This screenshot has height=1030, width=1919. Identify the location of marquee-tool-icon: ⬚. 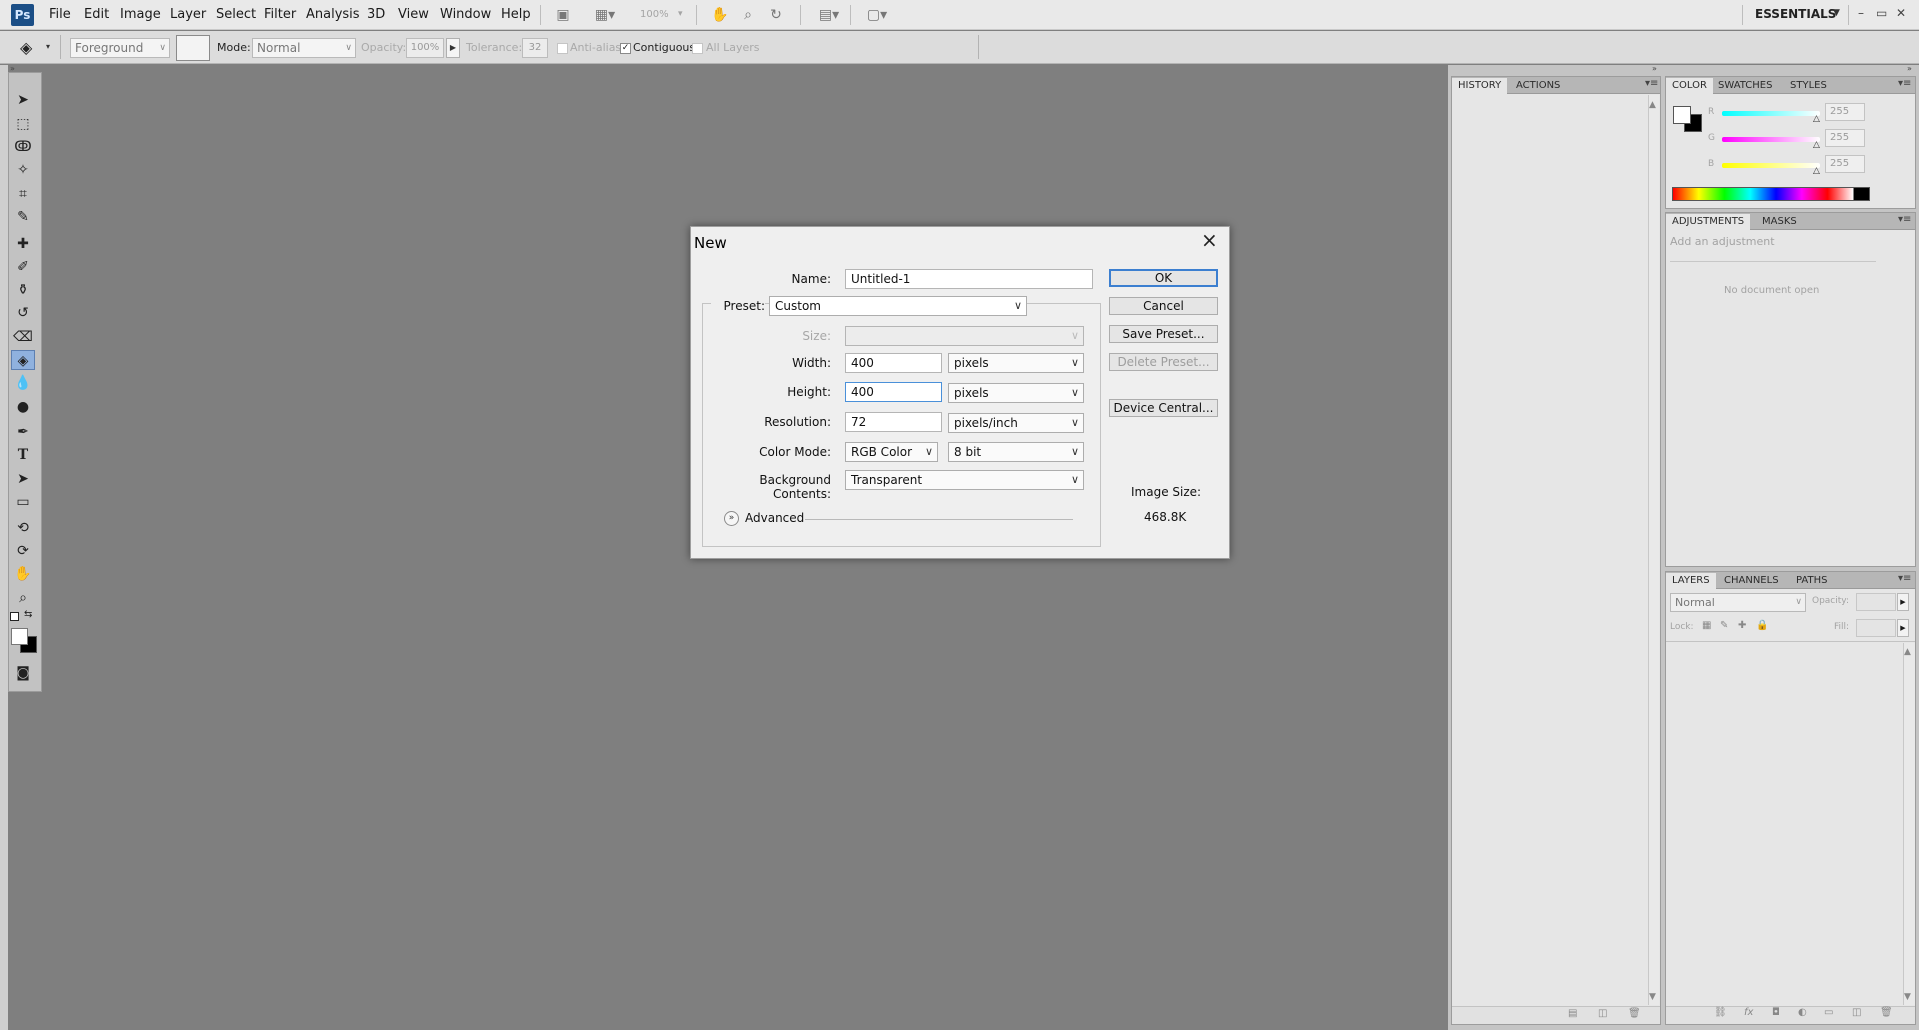
(23, 124).